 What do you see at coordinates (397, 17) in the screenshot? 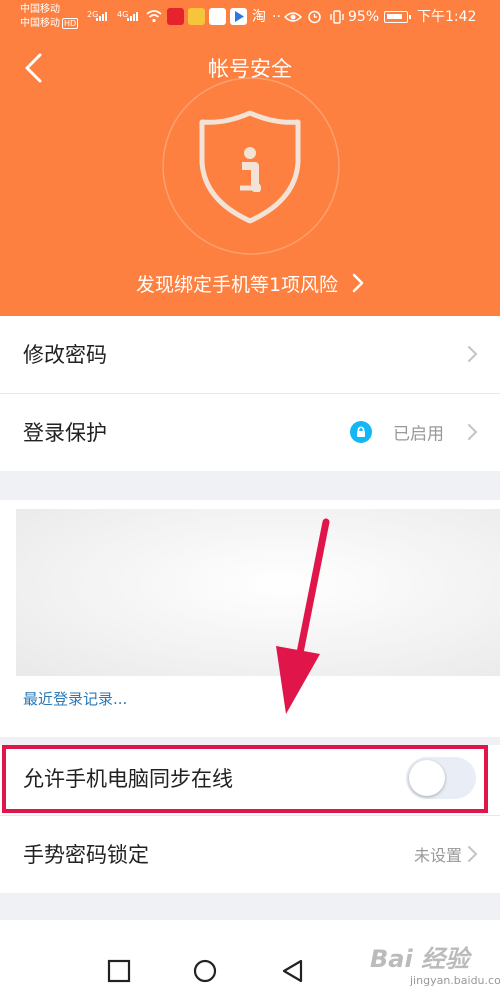
I see `battery-icon` at bounding box center [397, 17].